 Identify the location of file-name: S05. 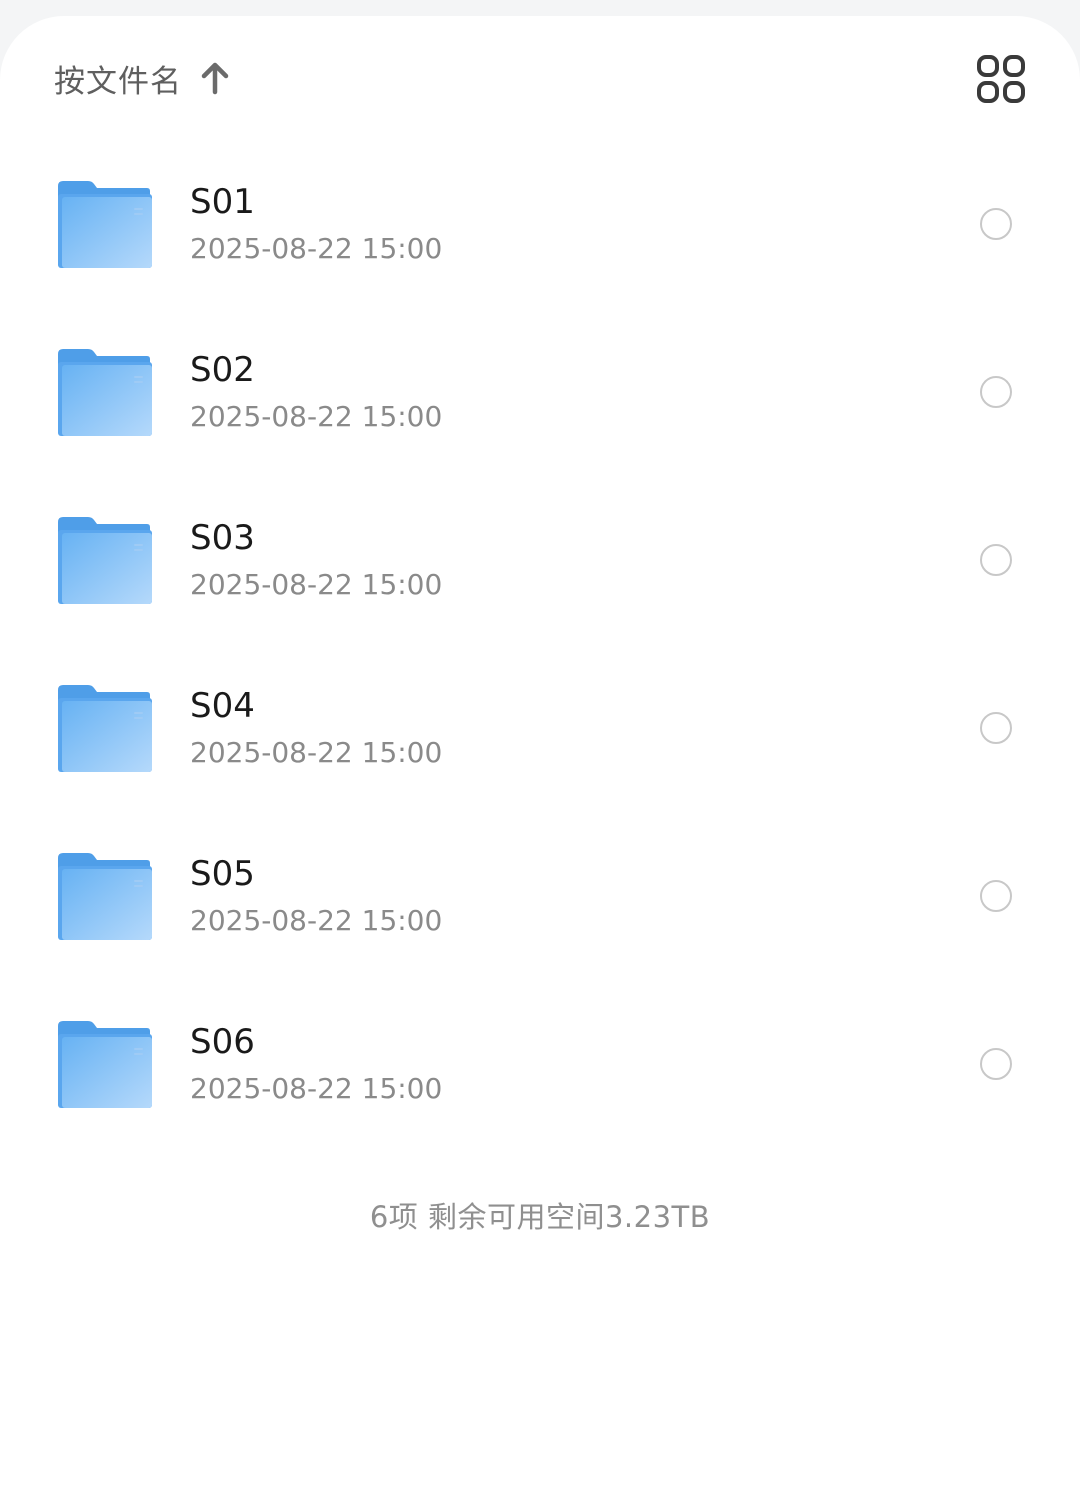
(222, 874).